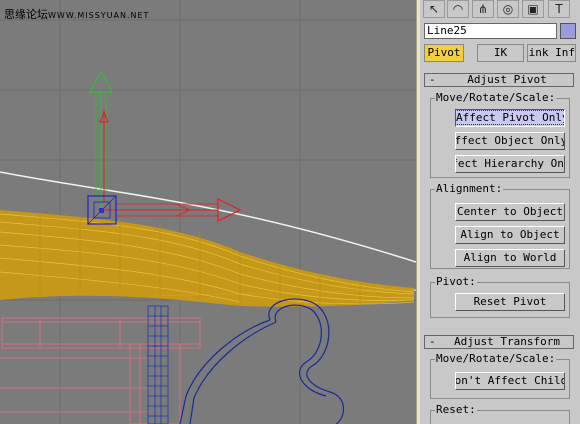 Image resolution: width=580 pixels, height=424 pixels. Describe the element at coordinates (568, 31) in the screenshot. I see `object-color-swatch` at that location.